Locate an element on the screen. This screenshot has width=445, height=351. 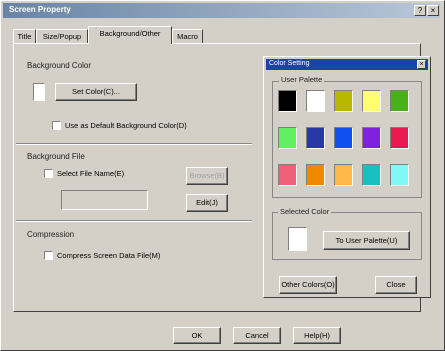
ok-button: OK is located at coordinates (197, 335).